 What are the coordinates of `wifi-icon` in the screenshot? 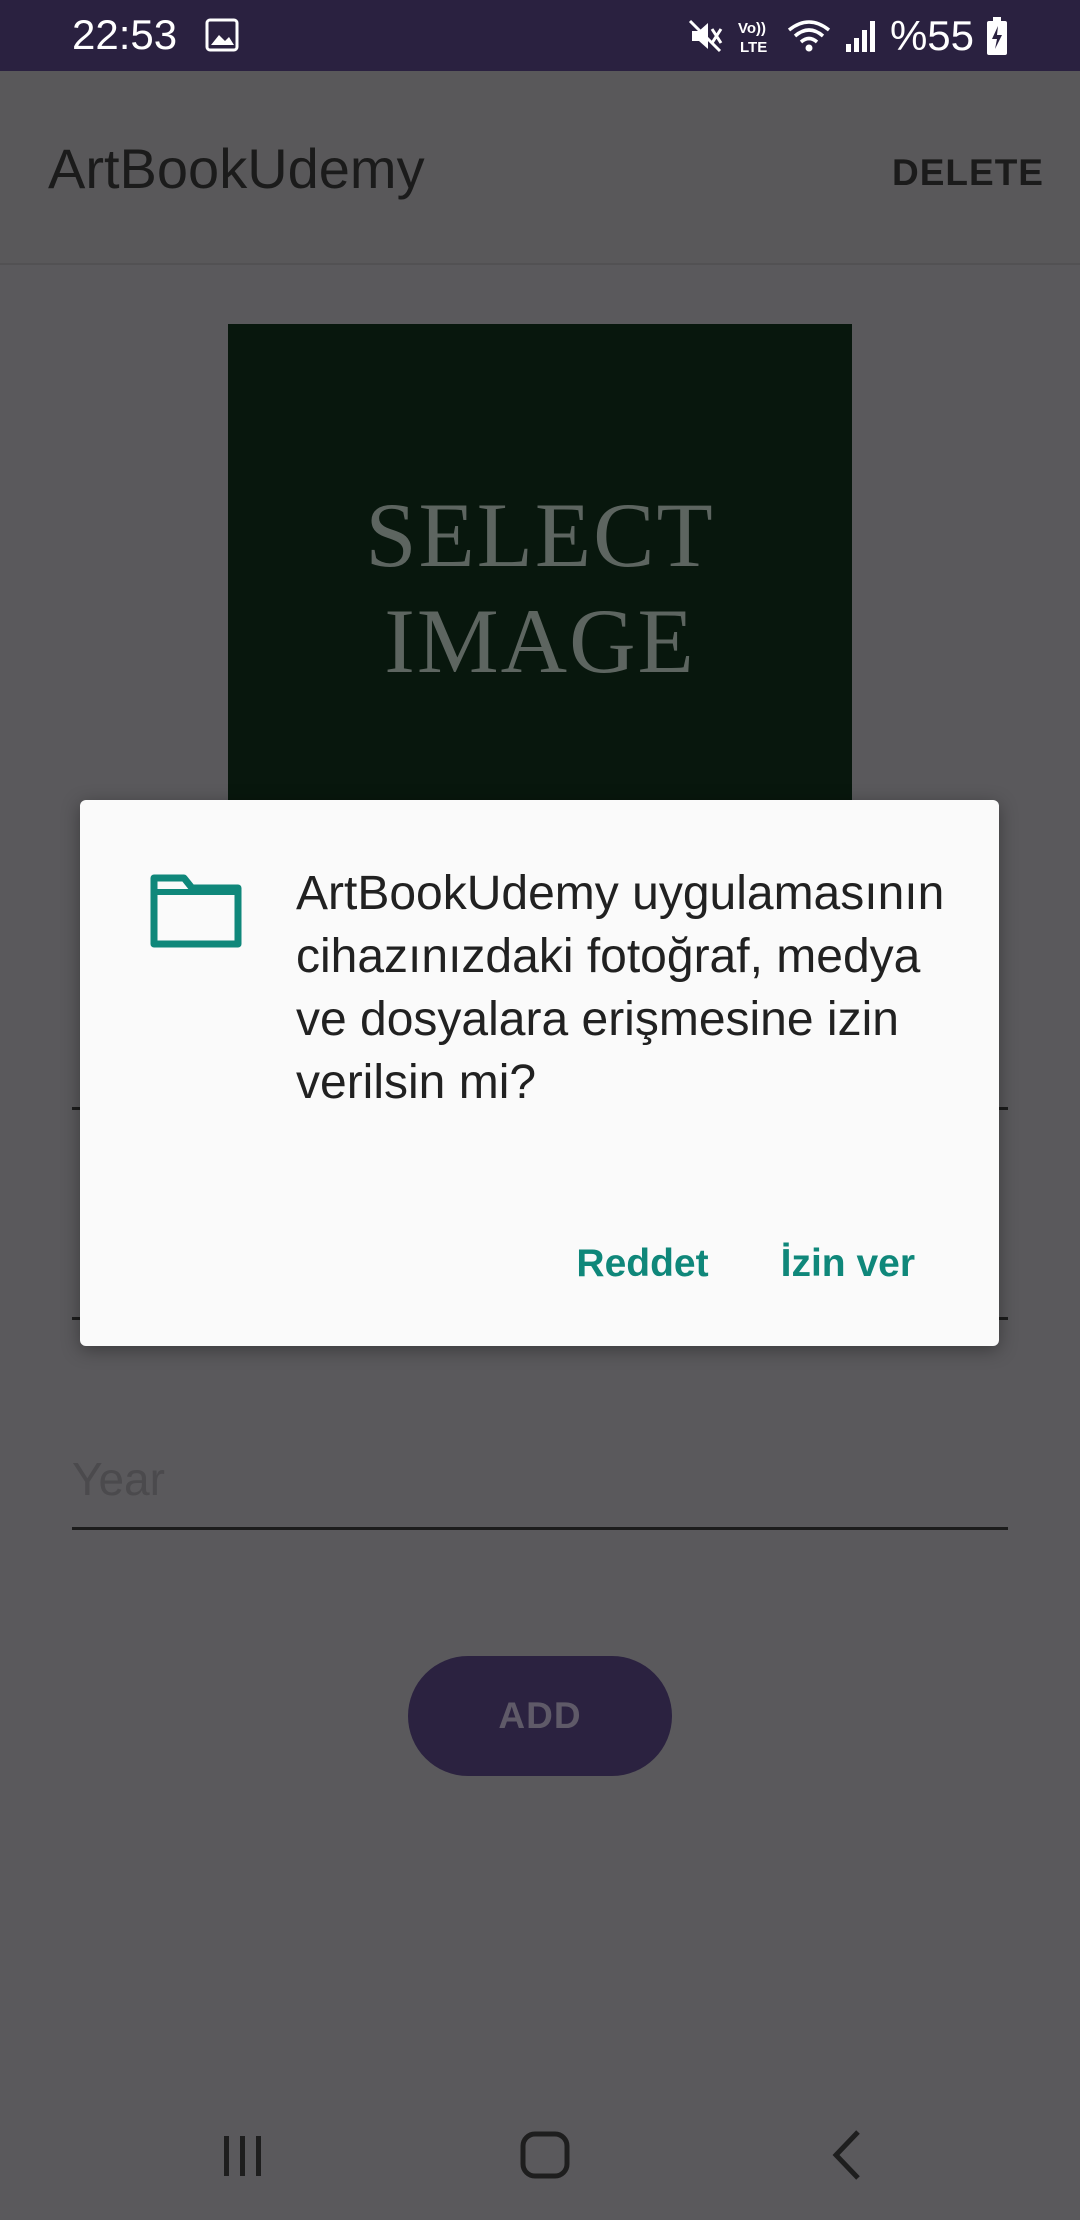 It's located at (809, 36).